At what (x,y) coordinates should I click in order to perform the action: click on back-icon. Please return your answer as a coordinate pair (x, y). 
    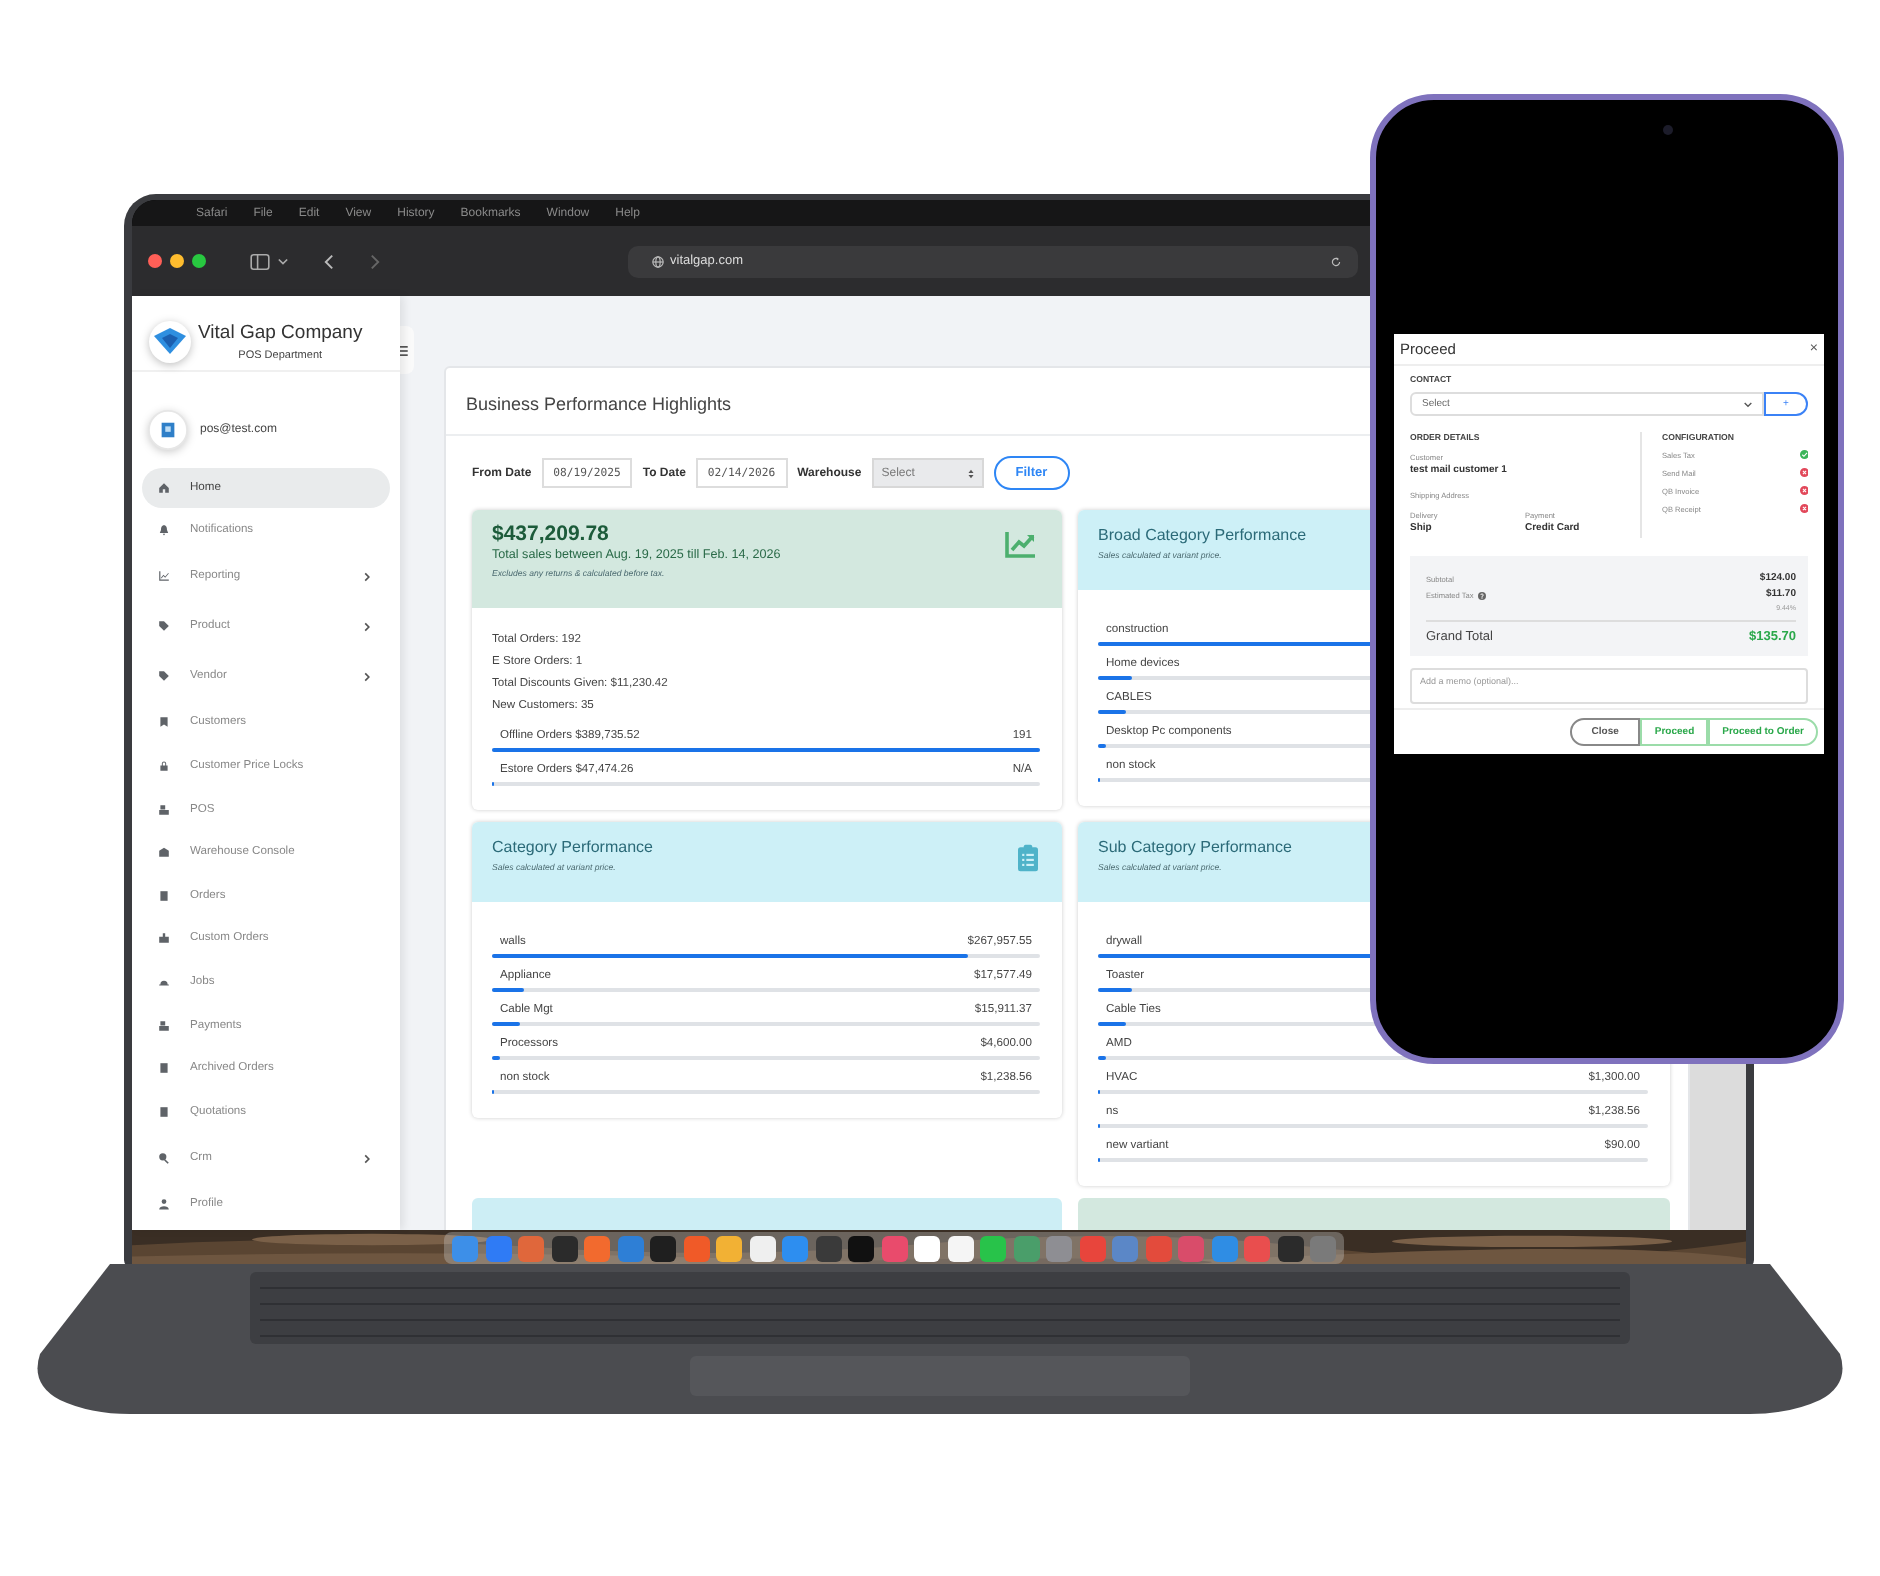
    Looking at the image, I should click on (329, 261).